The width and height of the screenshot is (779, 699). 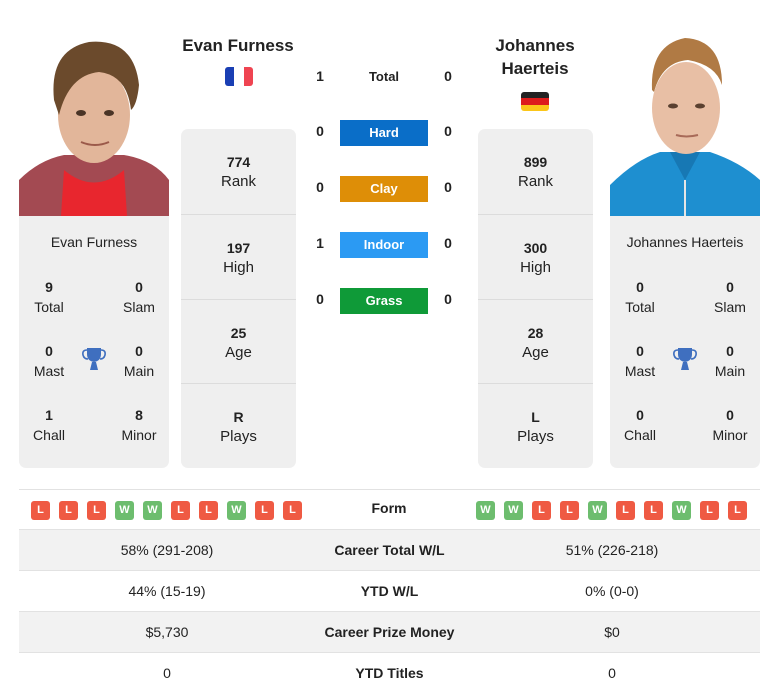 I want to click on h2h-total-p2: 0, so click(x=448, y=76).